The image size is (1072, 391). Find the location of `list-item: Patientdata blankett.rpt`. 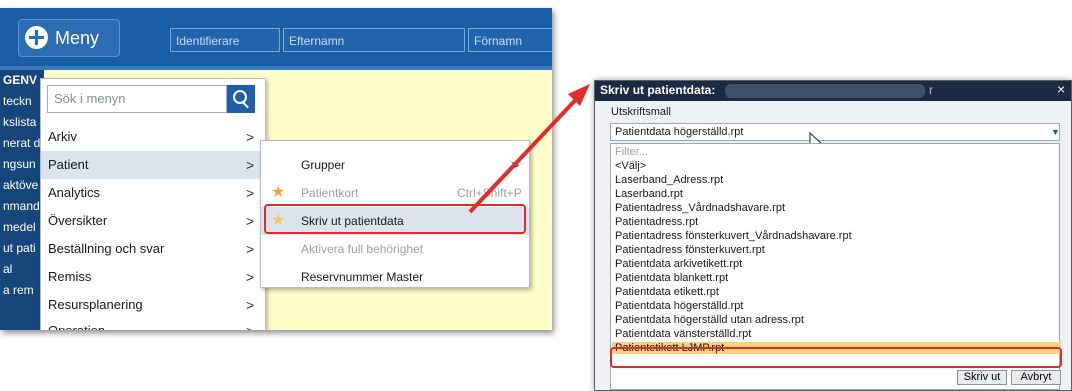

list-item: Patientdata blankett.rpt is located at coordinates (835, 278).